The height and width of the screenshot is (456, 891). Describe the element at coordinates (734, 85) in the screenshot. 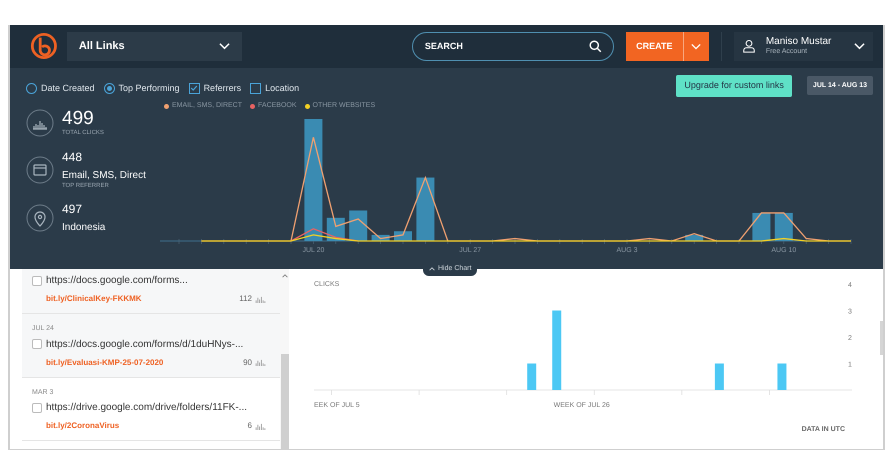

I see `upgrade-button: Upgrade for custom links` at that location.